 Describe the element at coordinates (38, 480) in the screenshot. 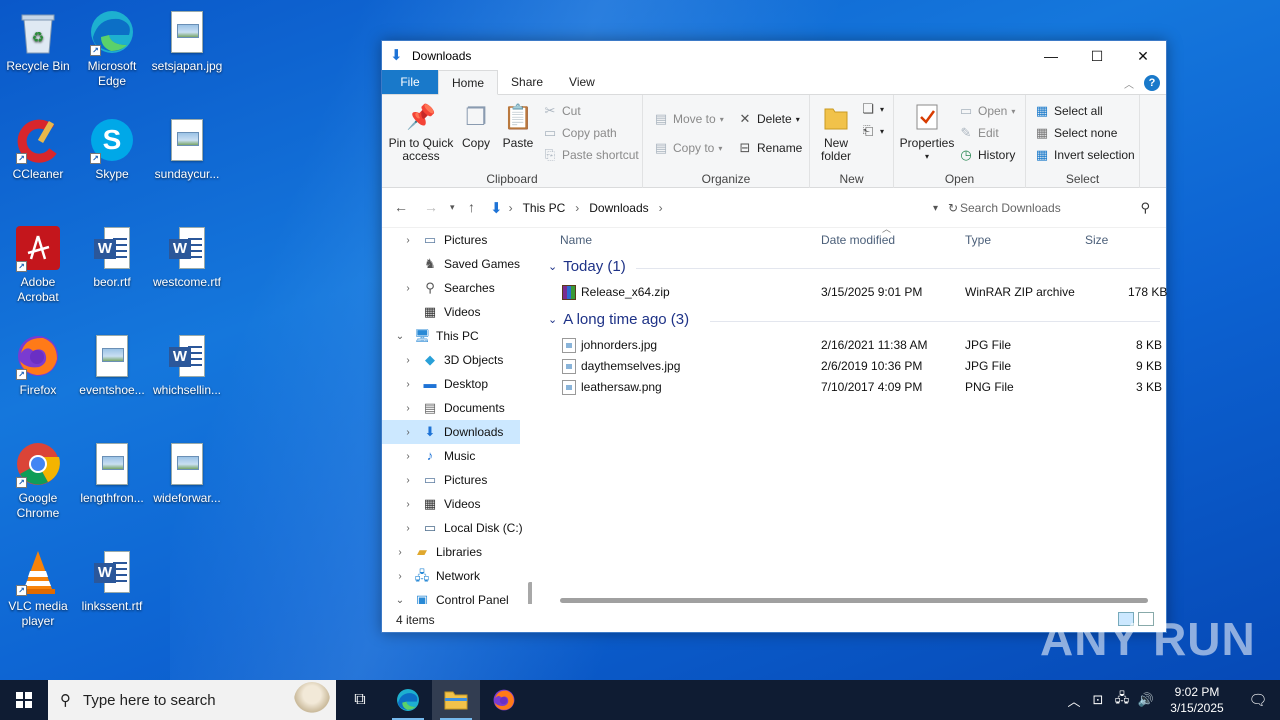

I see `desktop-icon-chrome: ↗ Google Chrome` at that location.